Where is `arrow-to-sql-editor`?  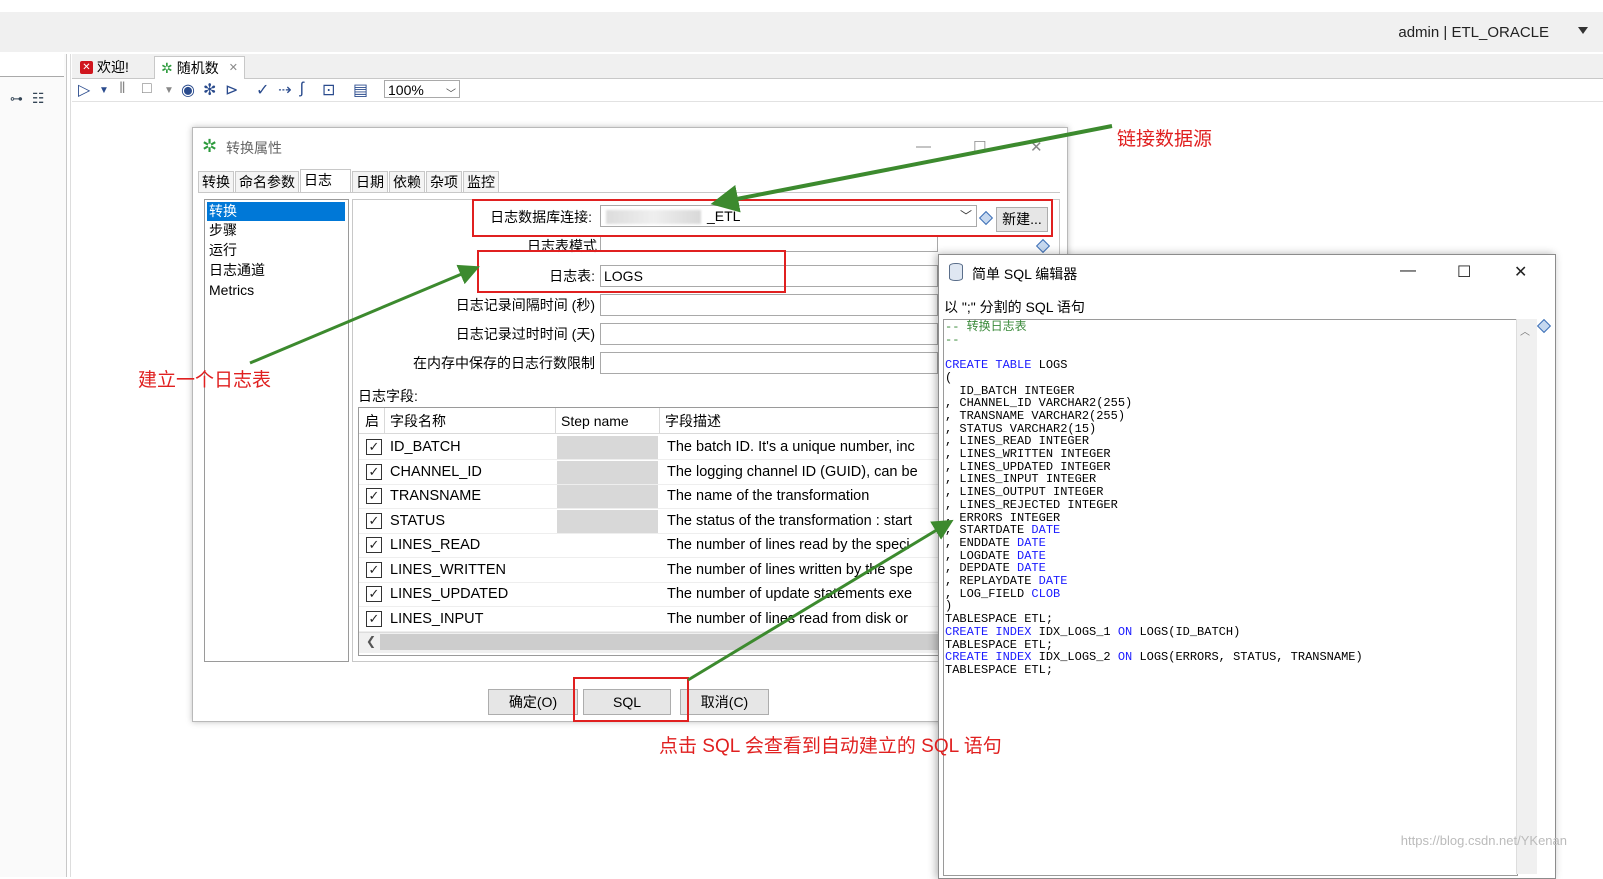
arrow-to-sql-editor is located at coordinates (820, 600).